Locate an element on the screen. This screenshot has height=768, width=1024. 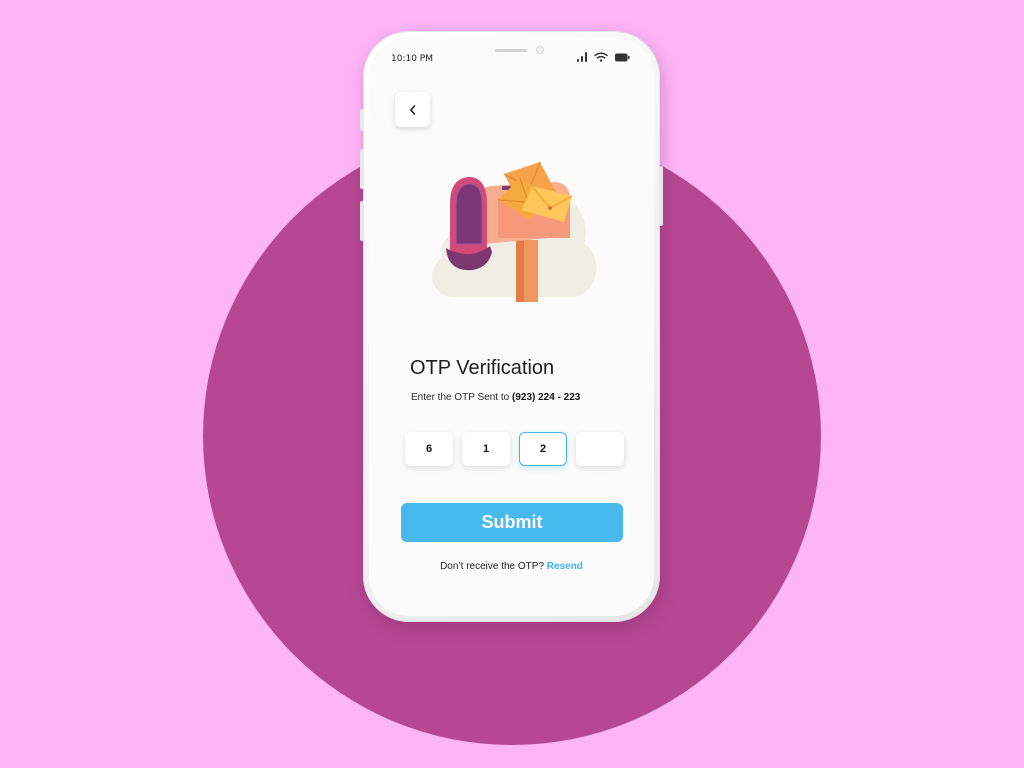
wifi-icon is located at coordinates (601, 57).